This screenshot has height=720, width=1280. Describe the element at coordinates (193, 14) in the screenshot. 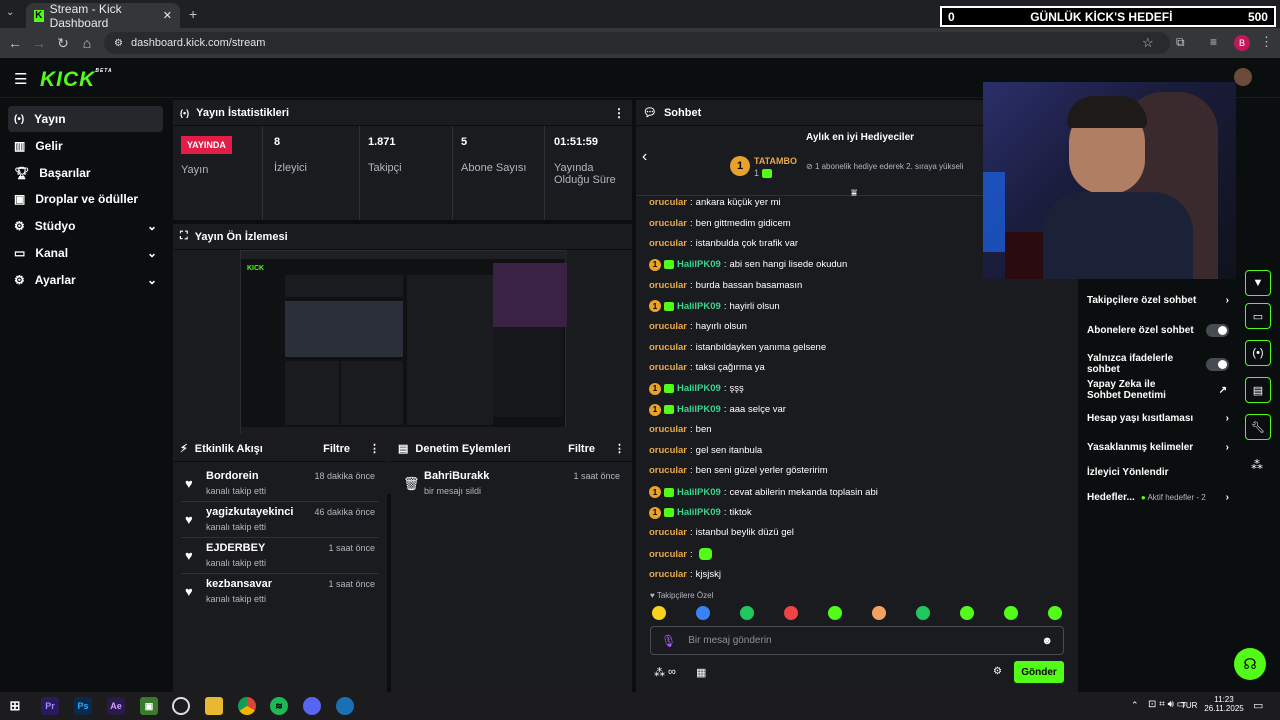

I see `new-tab-icon: +` at that location.